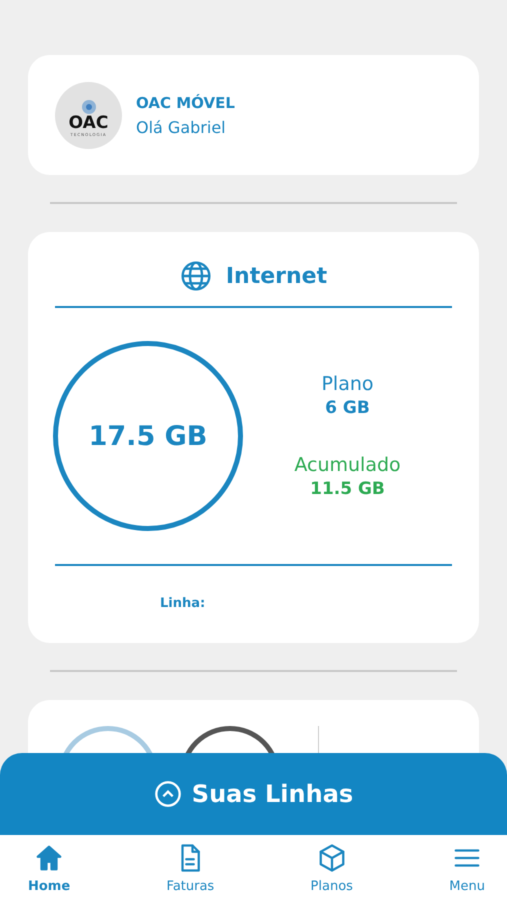  What do you see at coordinates (347, 384) in the screenshot?
I see `plan-label: Plano` at bounding box center [347, 384].